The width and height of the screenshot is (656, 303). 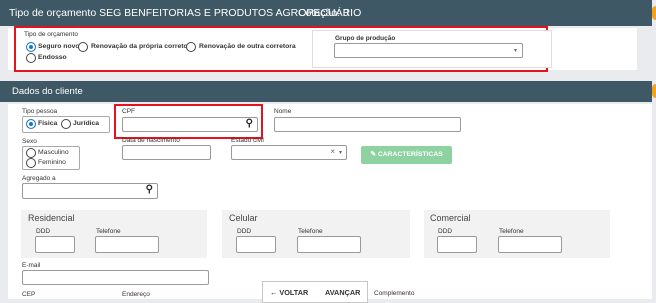 I want to click on email-input, so click(x=115, y=277).